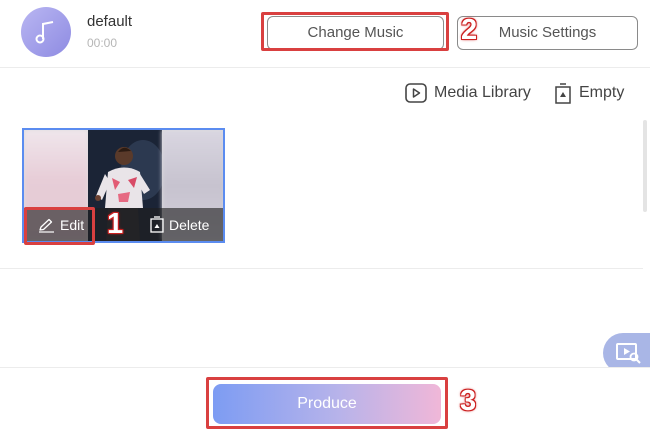  I want to click on change-music-button: Change Music, so click(355, 33).